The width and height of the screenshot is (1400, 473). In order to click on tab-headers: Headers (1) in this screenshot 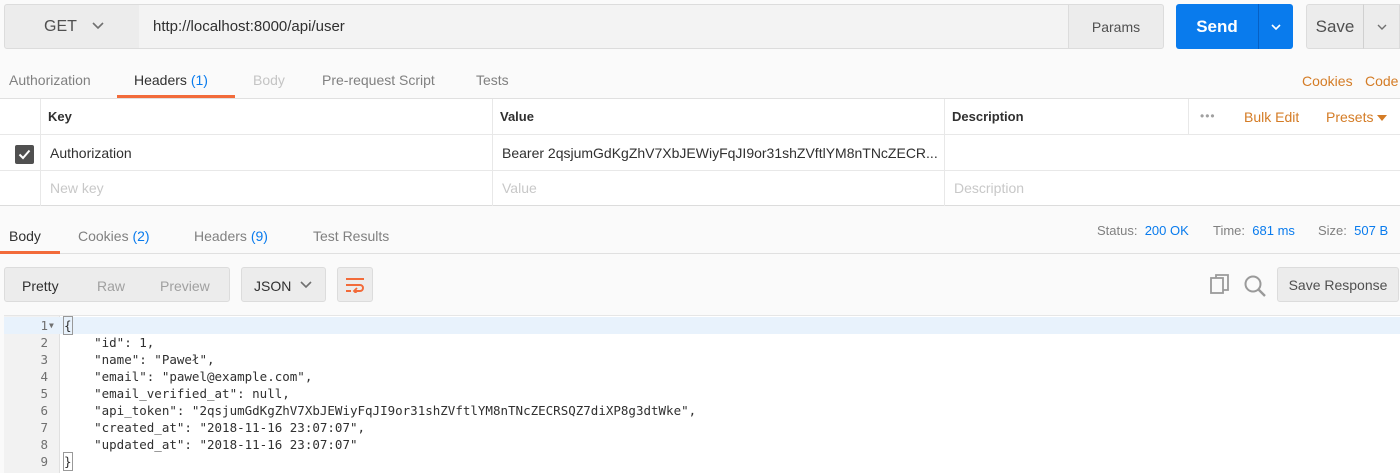, I will do `click(171, 80)`.